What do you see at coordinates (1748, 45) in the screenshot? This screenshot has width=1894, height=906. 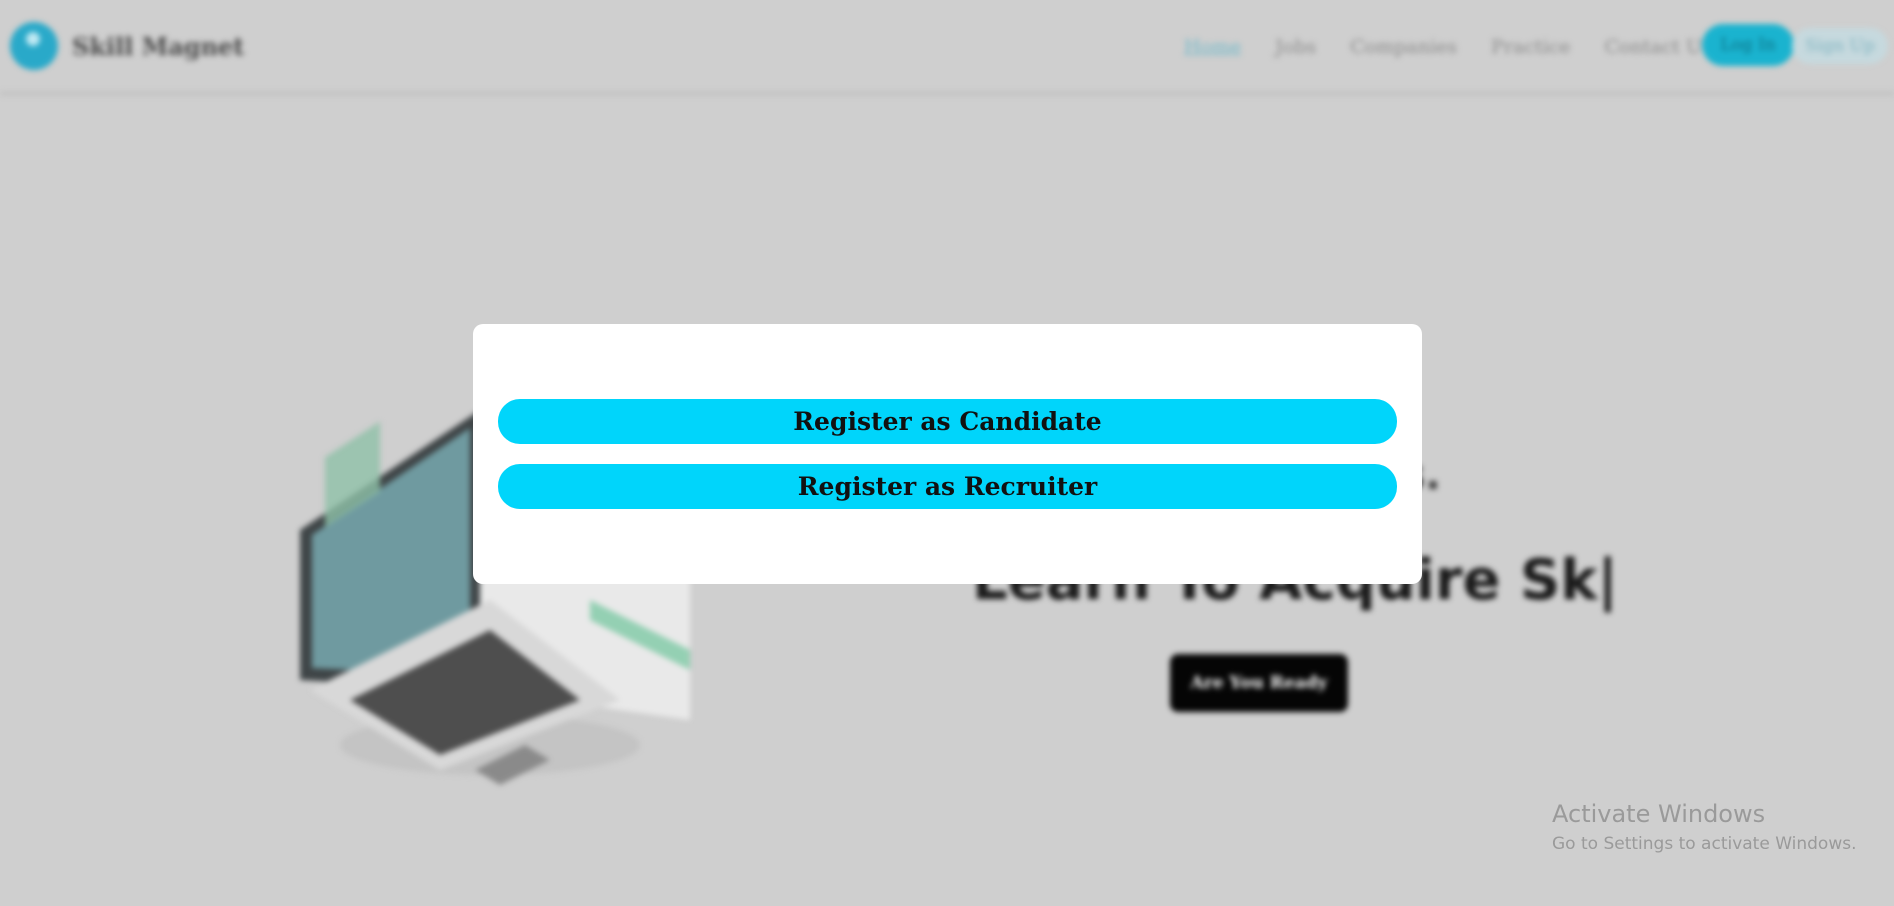 I see `login-button: Log In` at bounding box center [1748, 45].